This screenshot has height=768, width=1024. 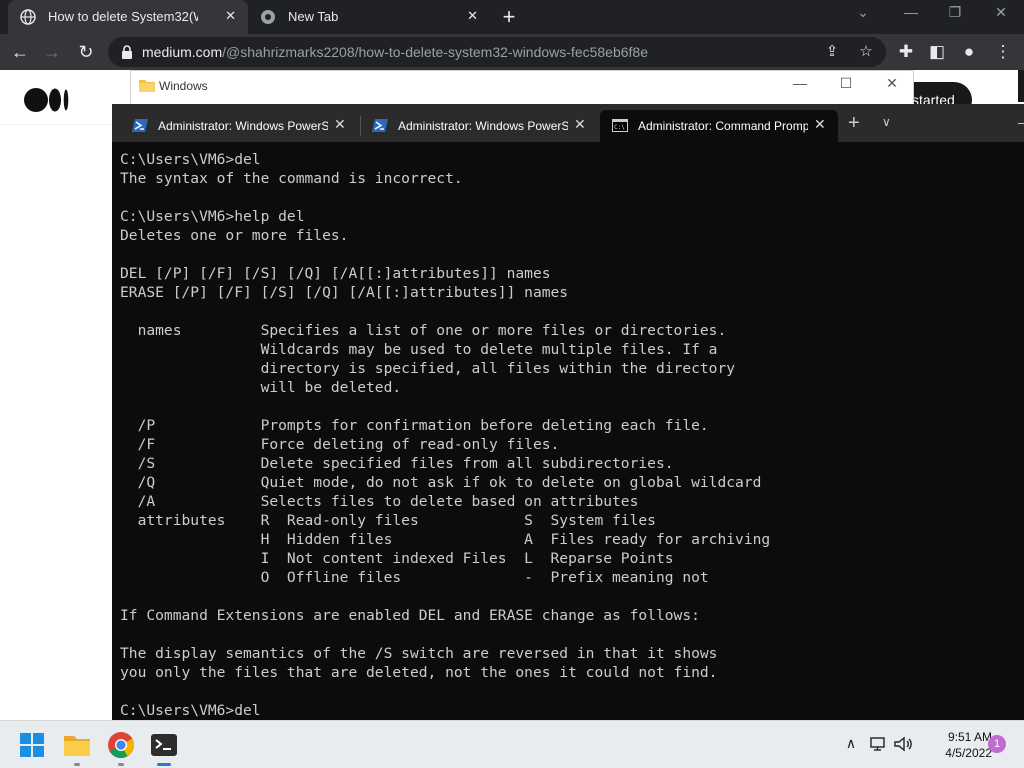 What do you see at coordinates (846, 83) in the screenshot?
I see `explorer-maximize-button: ☐` at bounding box center [846, 83].